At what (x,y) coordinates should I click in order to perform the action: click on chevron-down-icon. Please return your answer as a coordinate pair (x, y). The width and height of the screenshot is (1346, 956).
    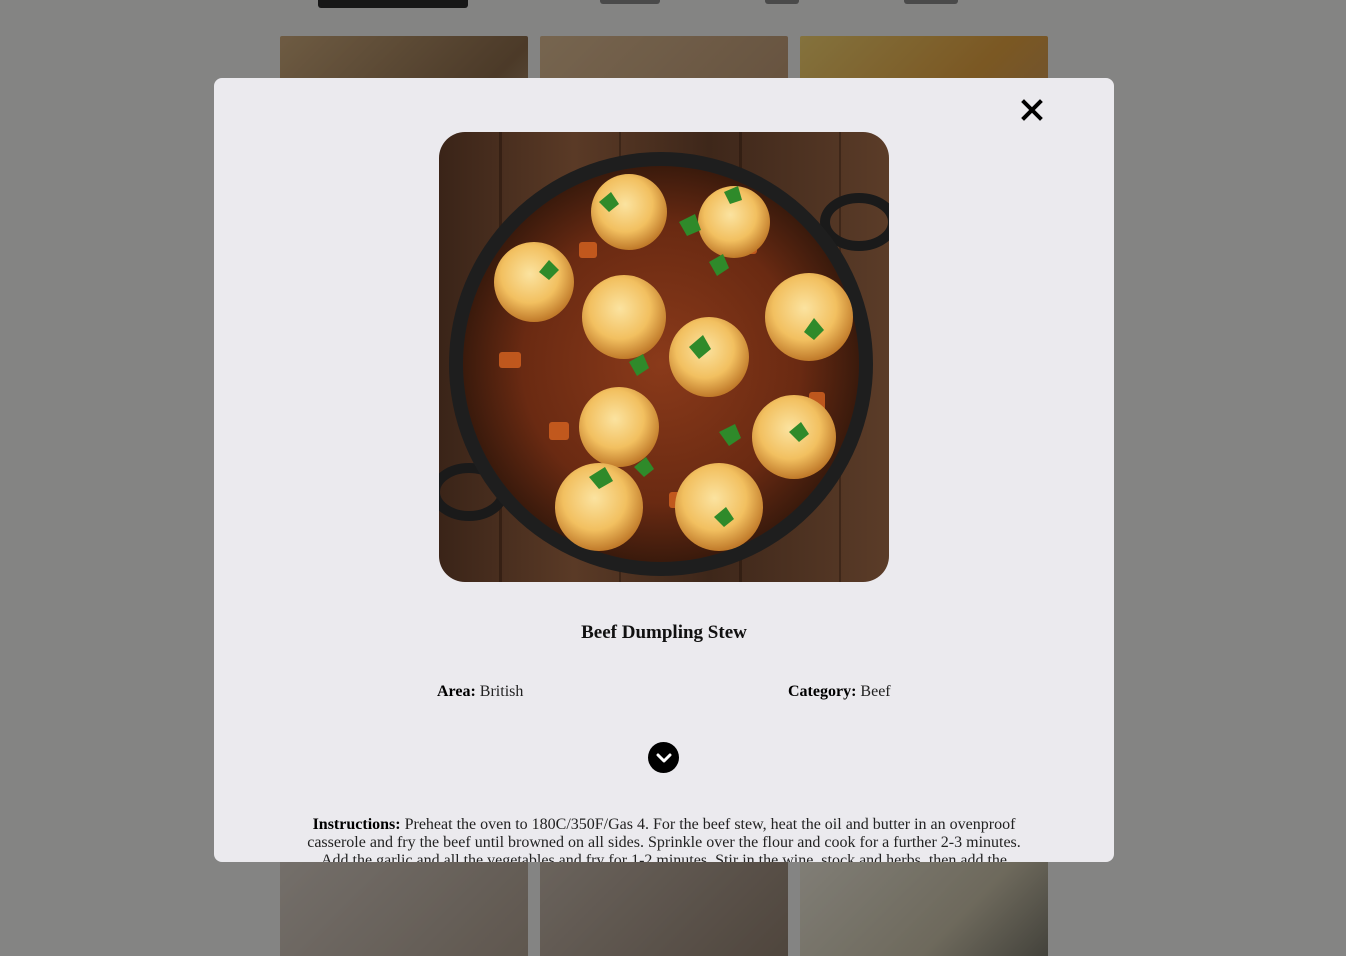
    Looking at the image, I should click on (663, 757).